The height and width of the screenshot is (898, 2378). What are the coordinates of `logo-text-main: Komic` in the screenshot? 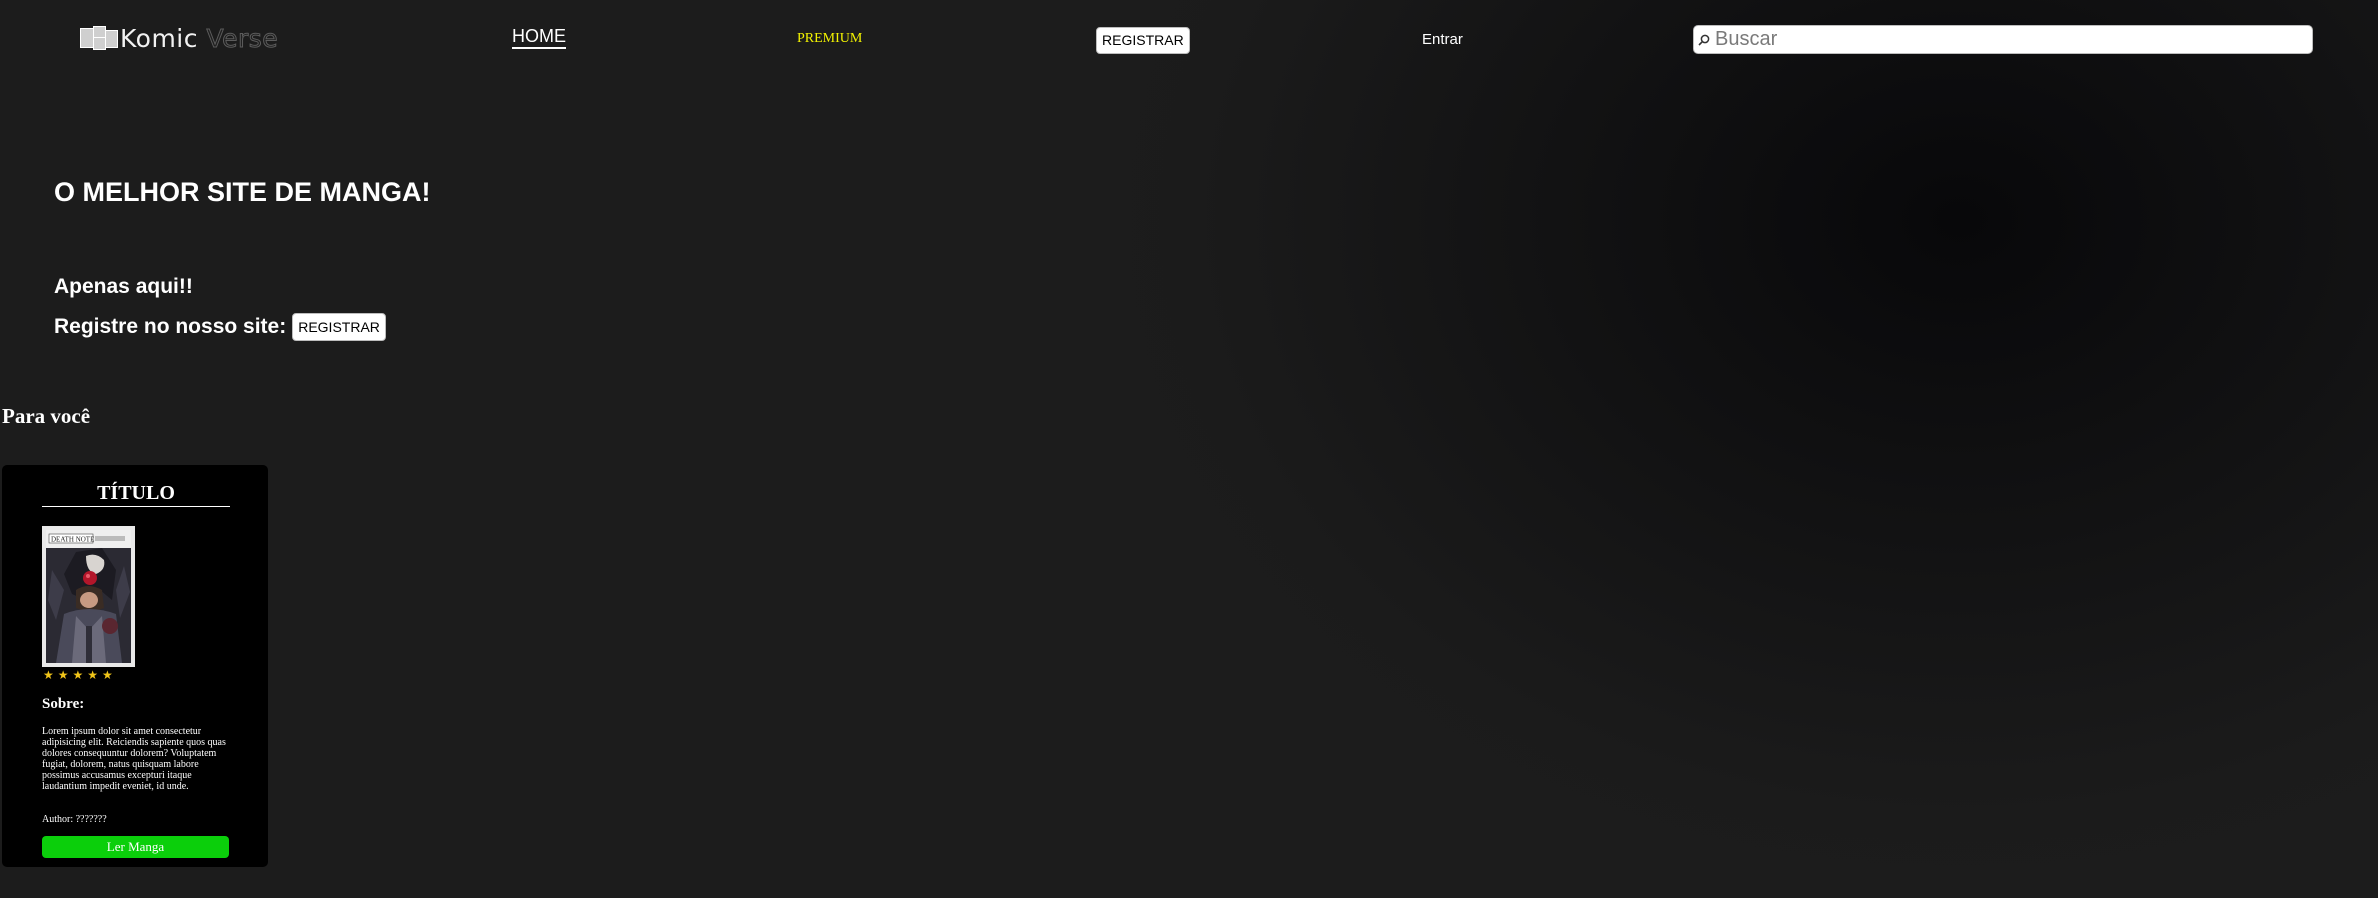 It's located at (159, 38).